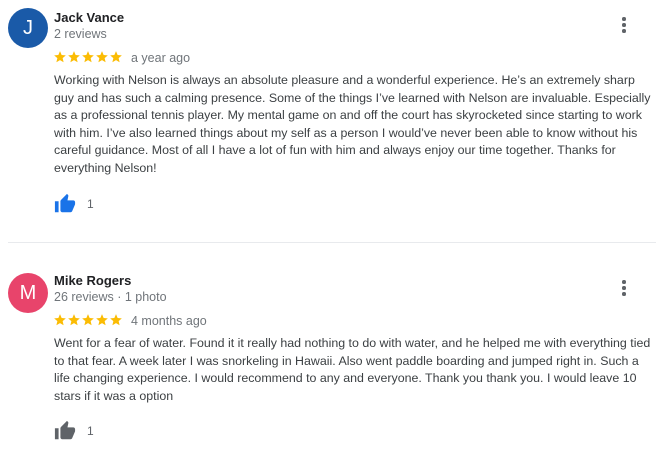 The height and width of the screenshot is (456, 664). Describe the element at coordinates (169, 321) in the screenshot. I see `review-date: 4 months ago` at that location.